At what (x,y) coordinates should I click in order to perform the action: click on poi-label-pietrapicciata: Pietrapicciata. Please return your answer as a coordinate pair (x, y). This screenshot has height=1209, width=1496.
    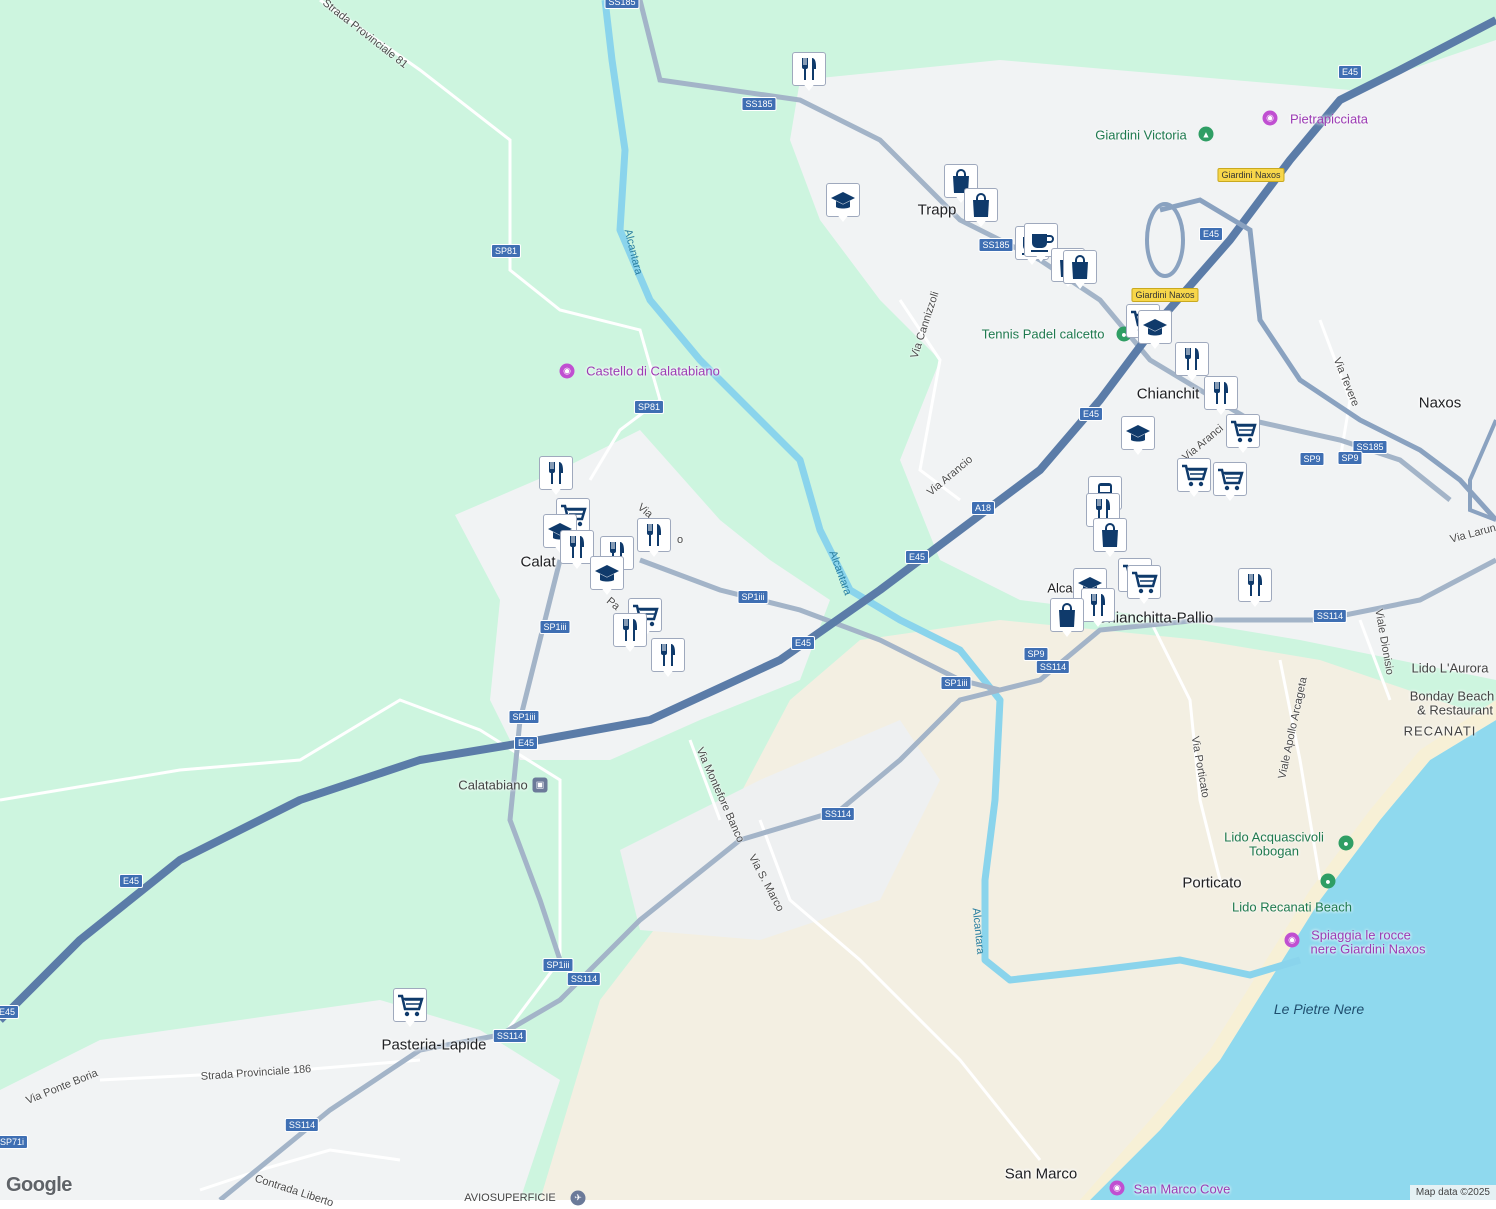
    Looking at the image, I should click on (1329, 119).